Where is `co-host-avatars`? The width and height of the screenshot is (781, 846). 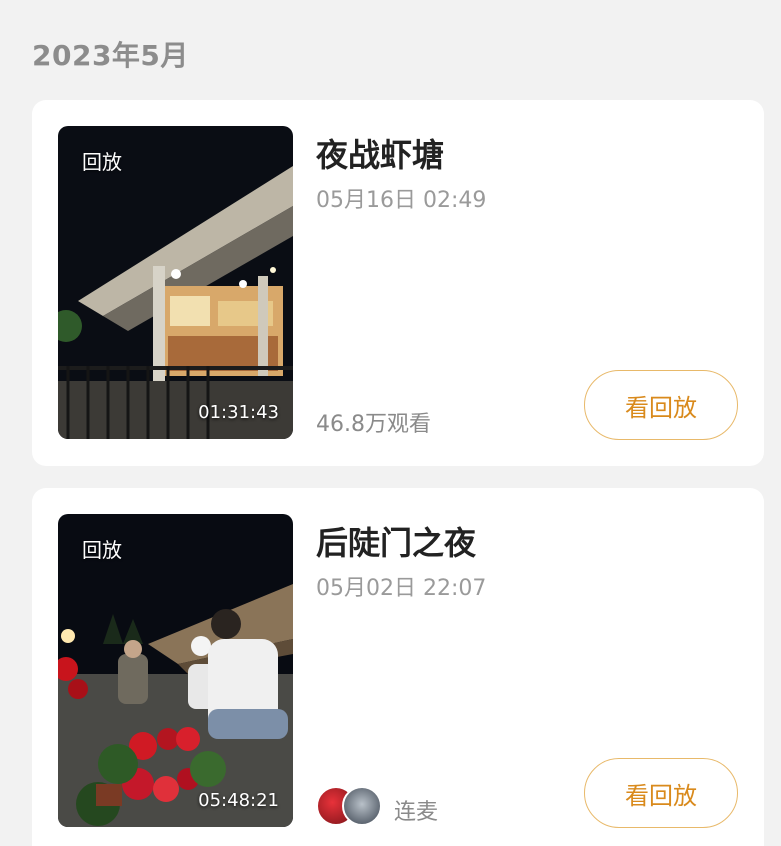 co-host-avatars is located at coordinates (351, 807).